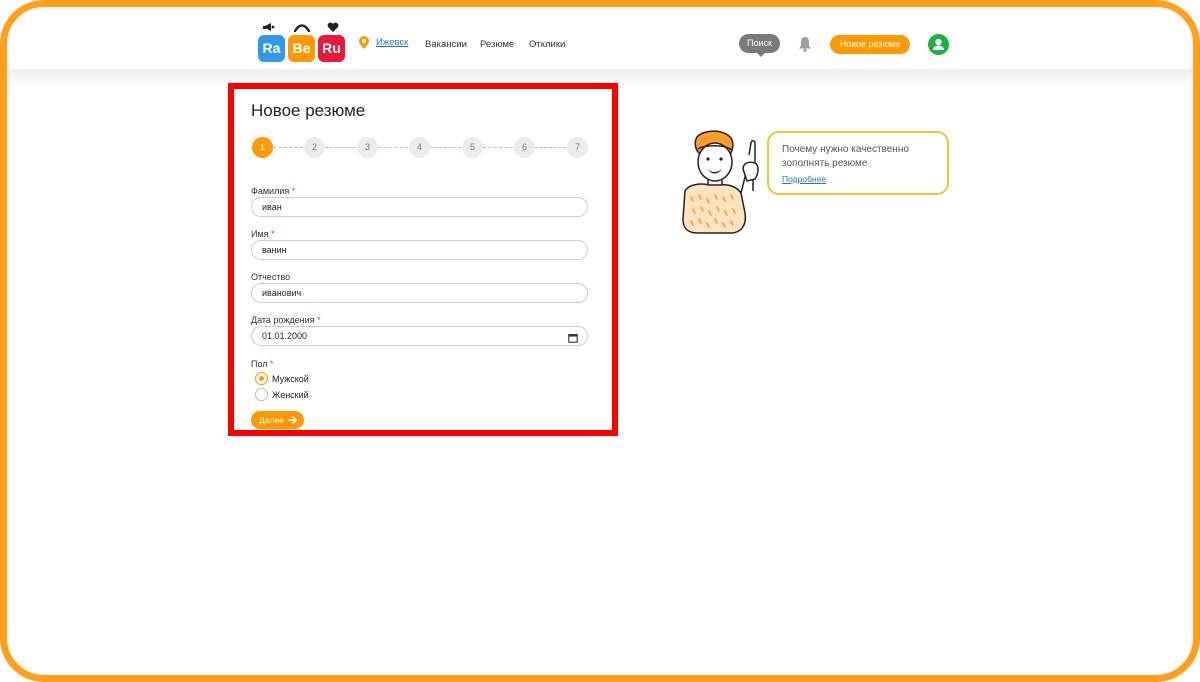 The width and height of the screenshot is (1200, 682). What do you see at coordinates (269, 27) in the screenshot?
I see `megaphone-icon` at bounding box center [269, 27].